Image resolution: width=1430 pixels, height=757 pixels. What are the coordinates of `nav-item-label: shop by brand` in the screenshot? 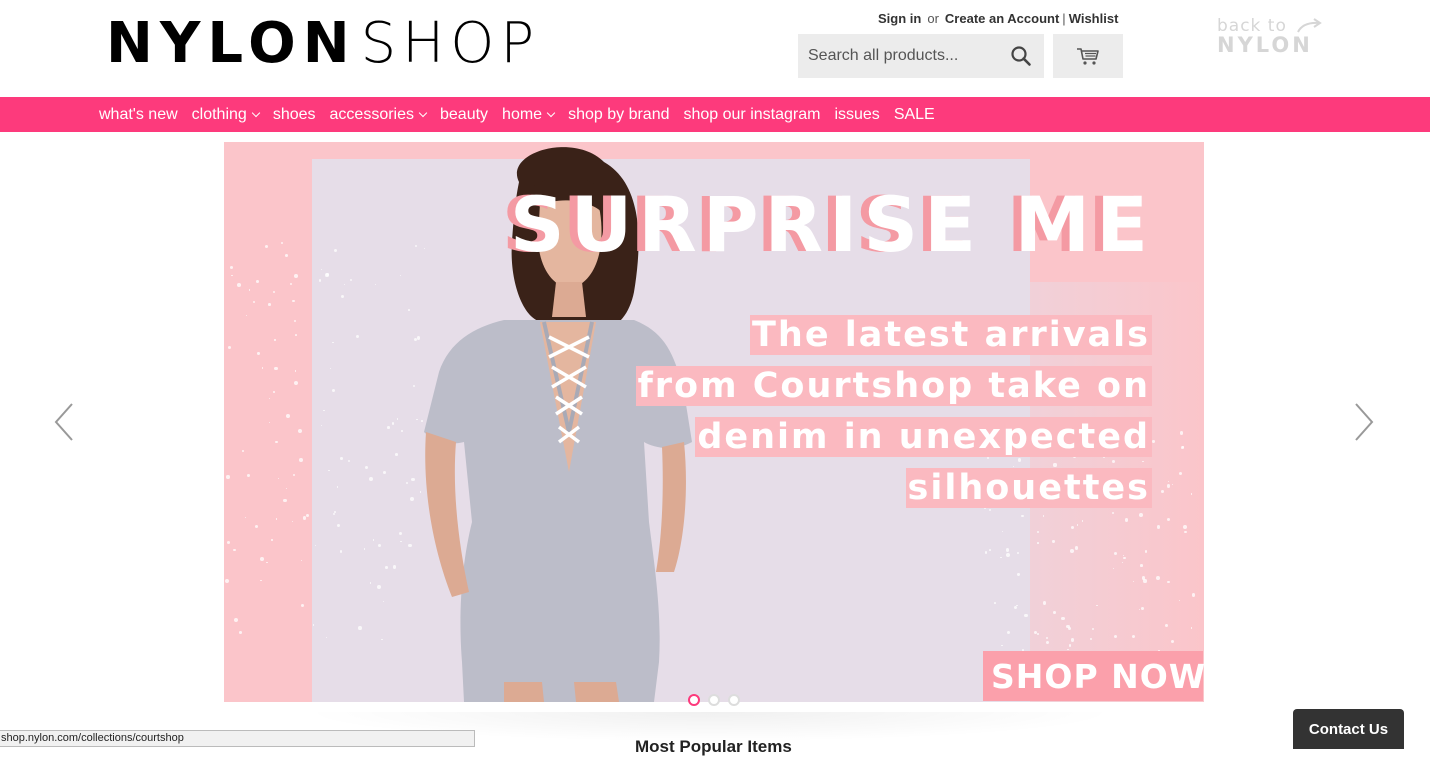 It's located at (619, 114).